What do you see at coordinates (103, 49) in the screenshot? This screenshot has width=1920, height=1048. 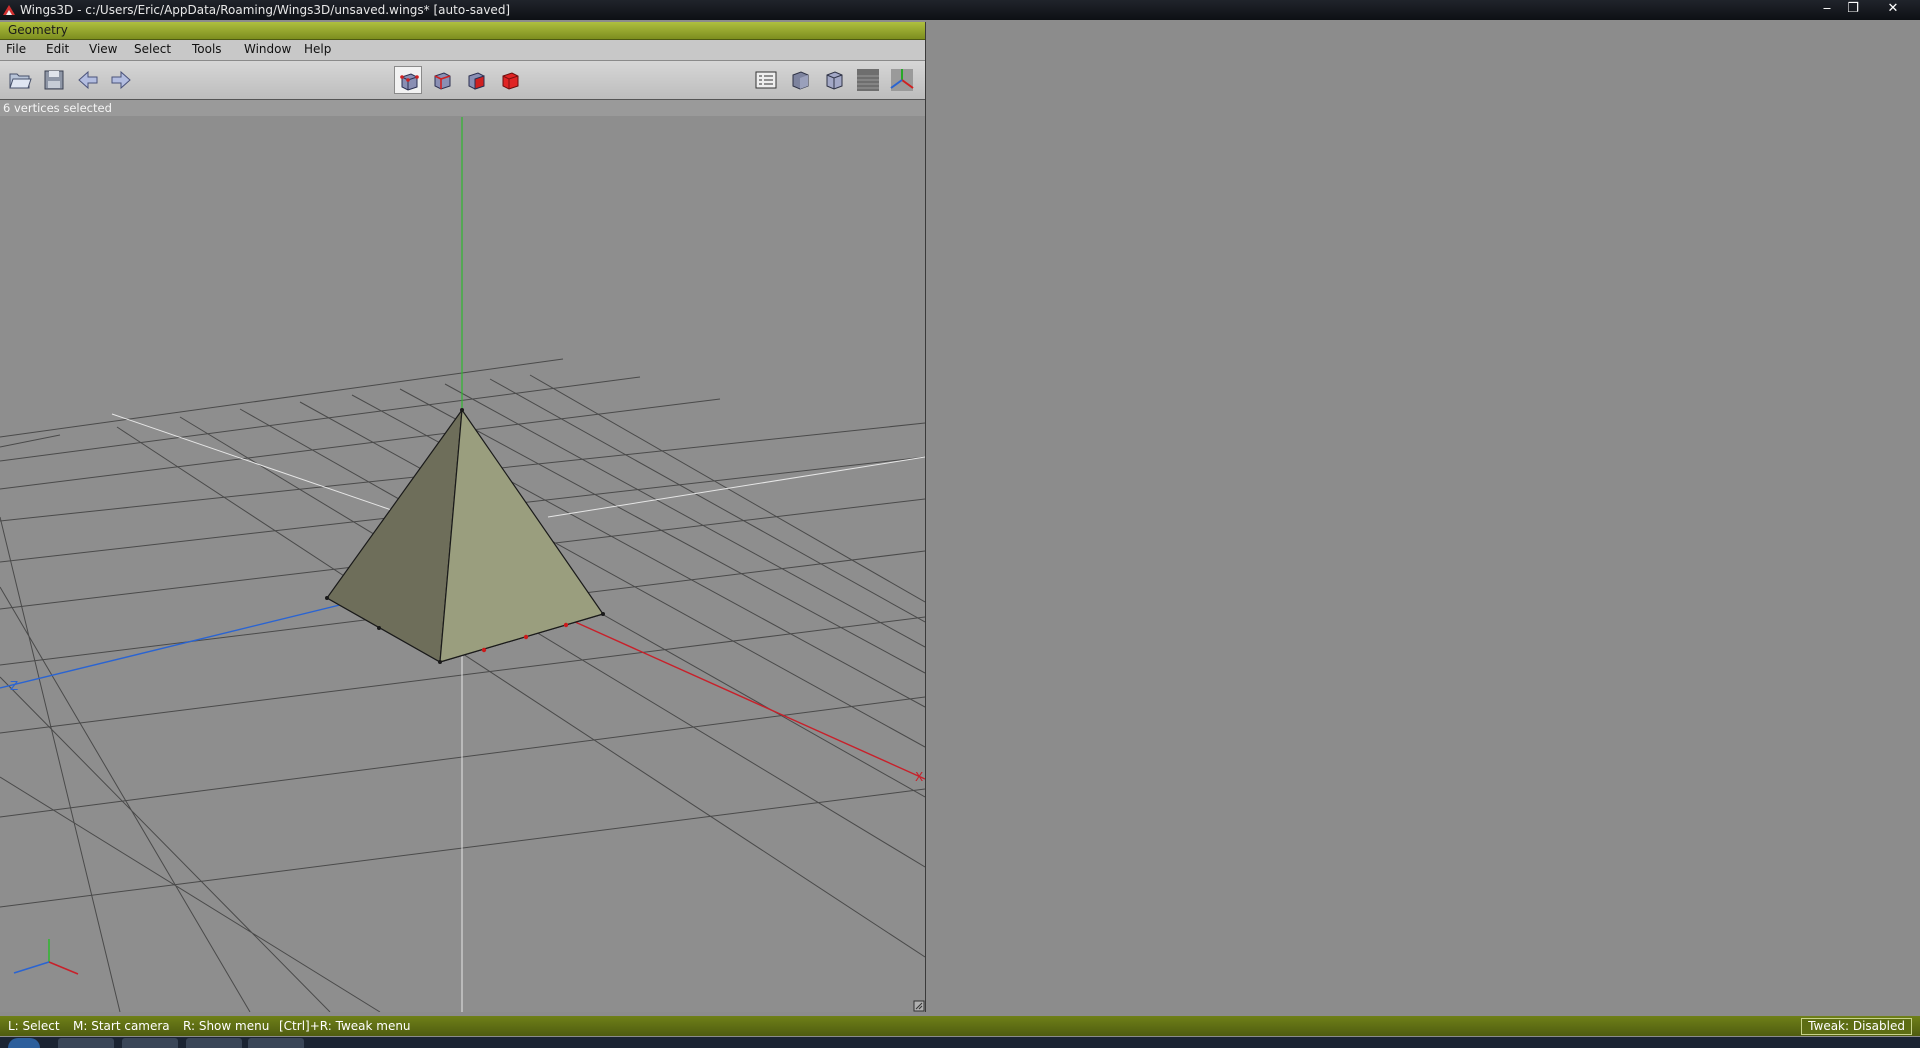 I see `menu-view: View` at bounding box center [103, 49].